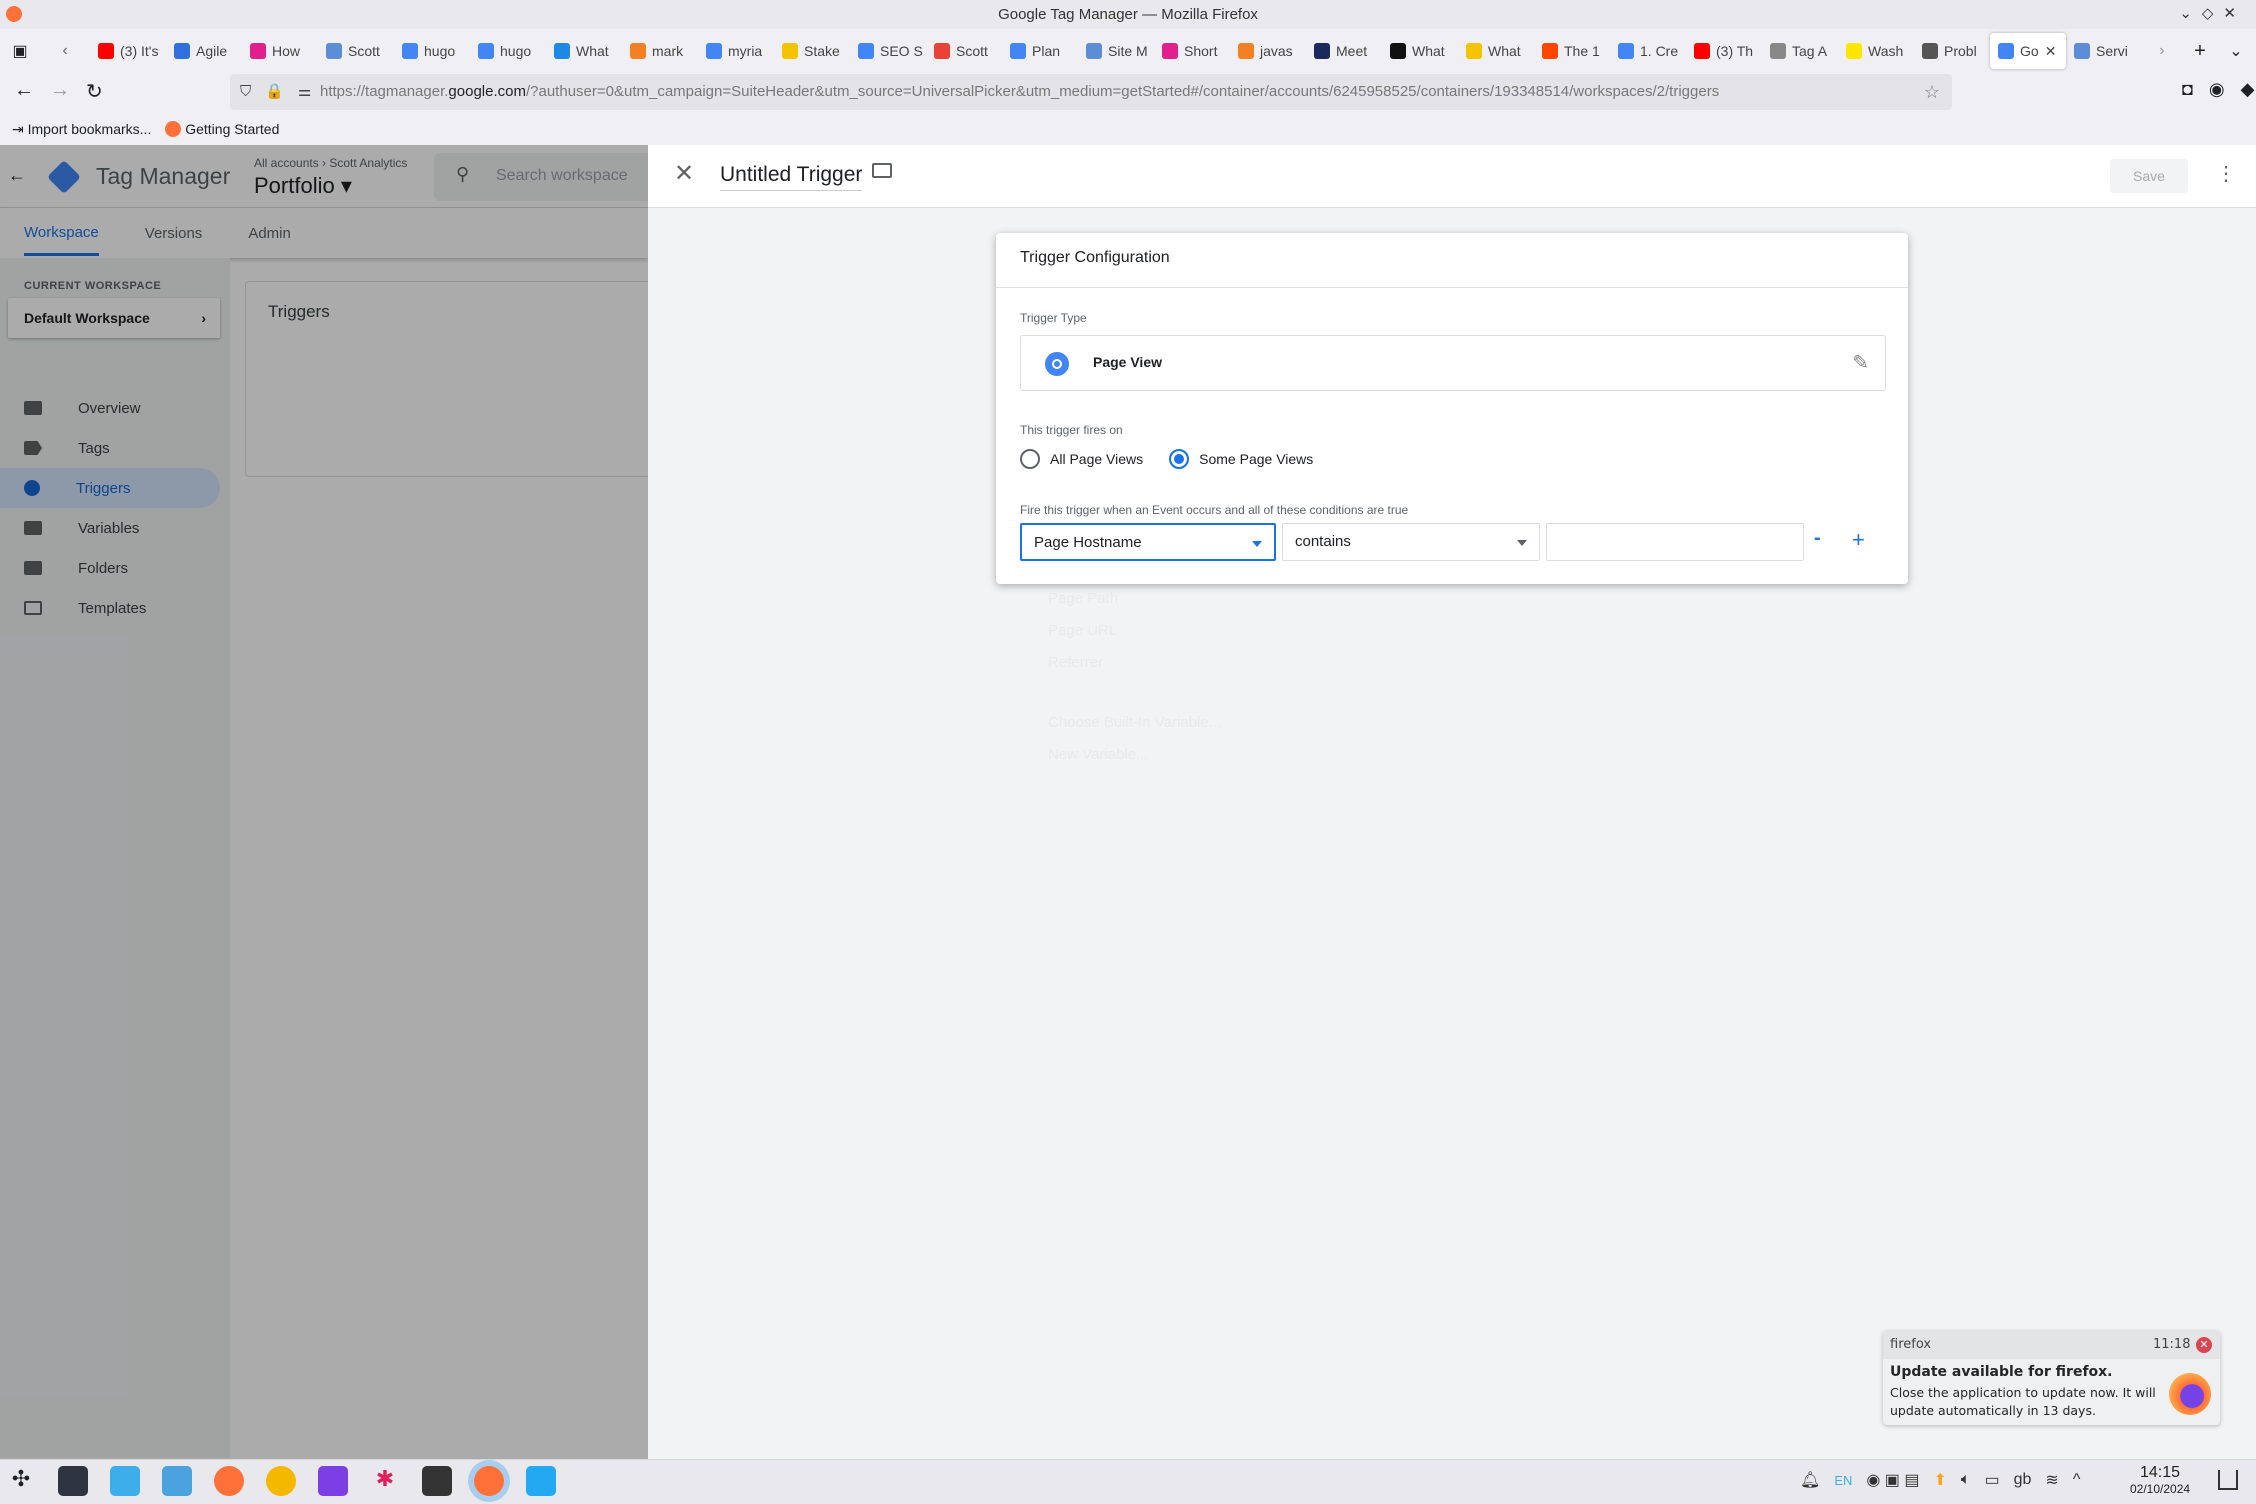 The image size is (2256, 1504). Describe the element at coordinates (2226, 173) in the screenshot. I see `more-options-icon: ⋮` at that location.